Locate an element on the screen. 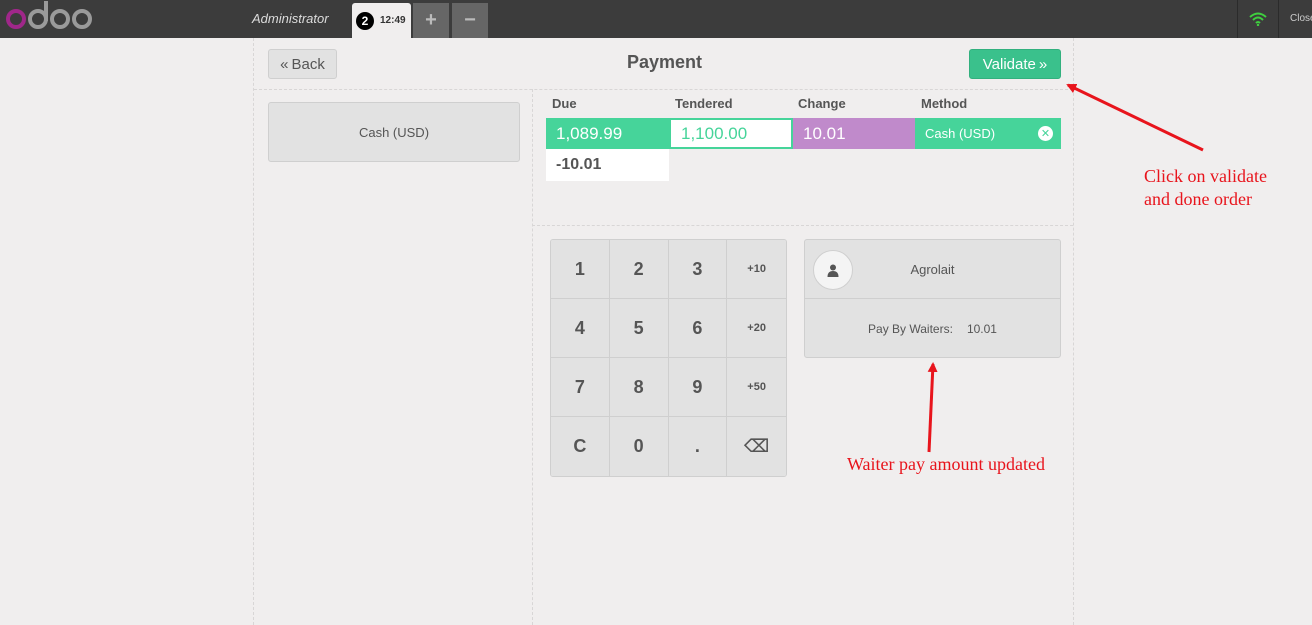  numpad-key-plus-50: +50 is located at coordinates (756, 387).